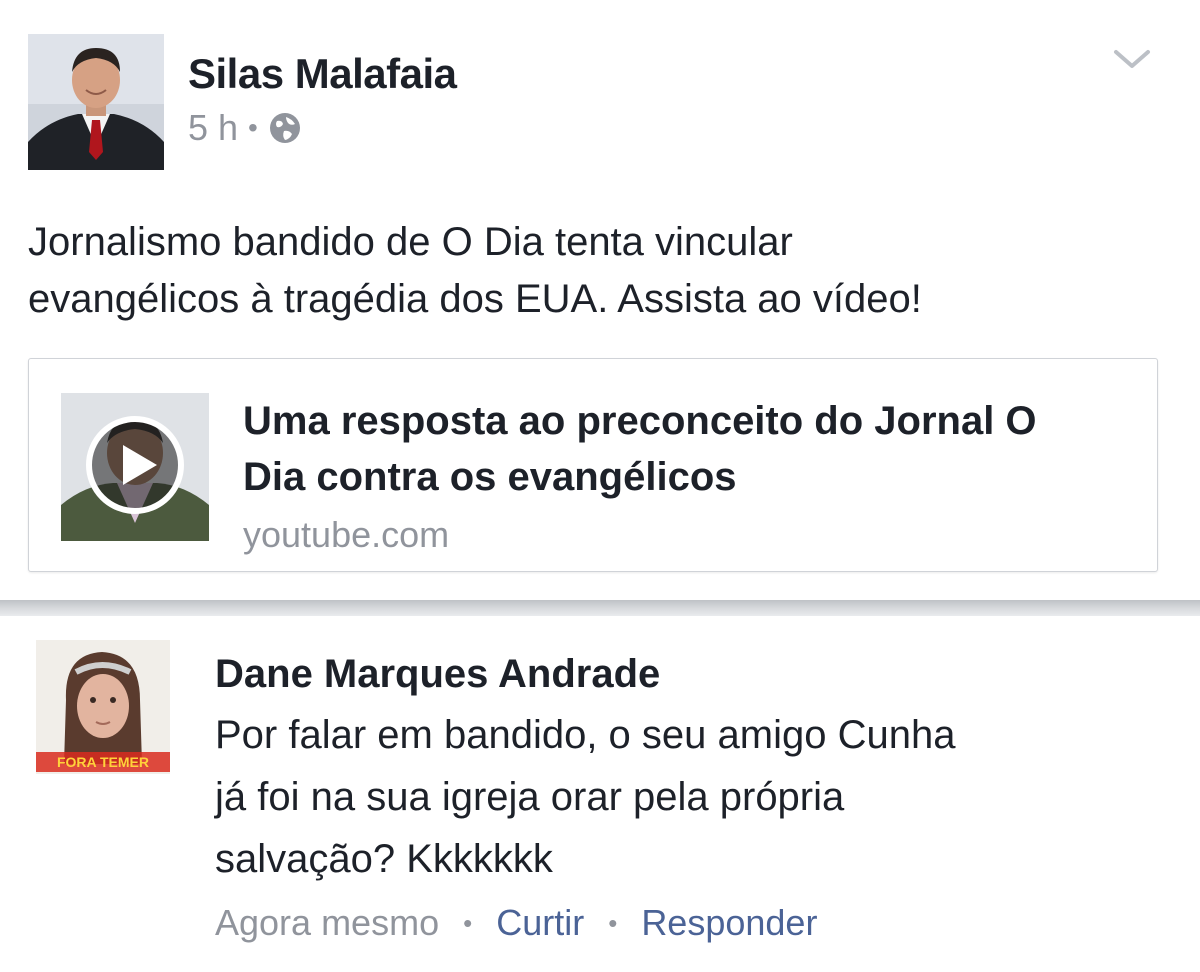 The image size is (1200, 972). I want to click on video-thumbnail, so click(135, 467).